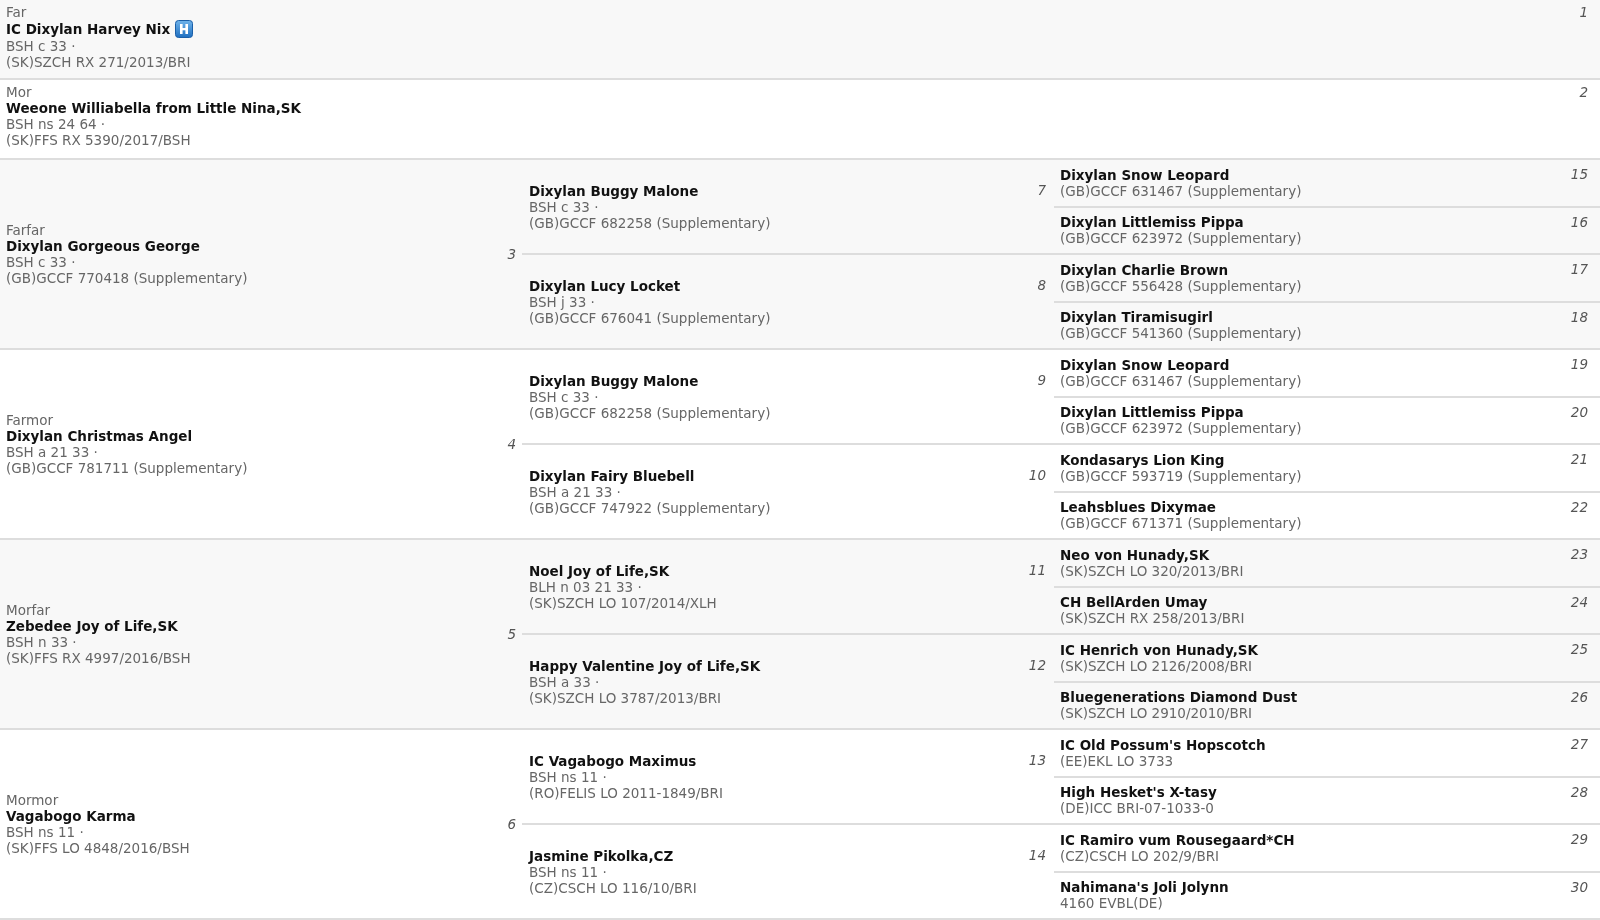 The image size is (1600, 920). What do you see at coordinates (98, 848) in the screenshot?
I see `registration-number: (SK)FFS LO 4848/2016/BSH` at bounding box center [98, 848].